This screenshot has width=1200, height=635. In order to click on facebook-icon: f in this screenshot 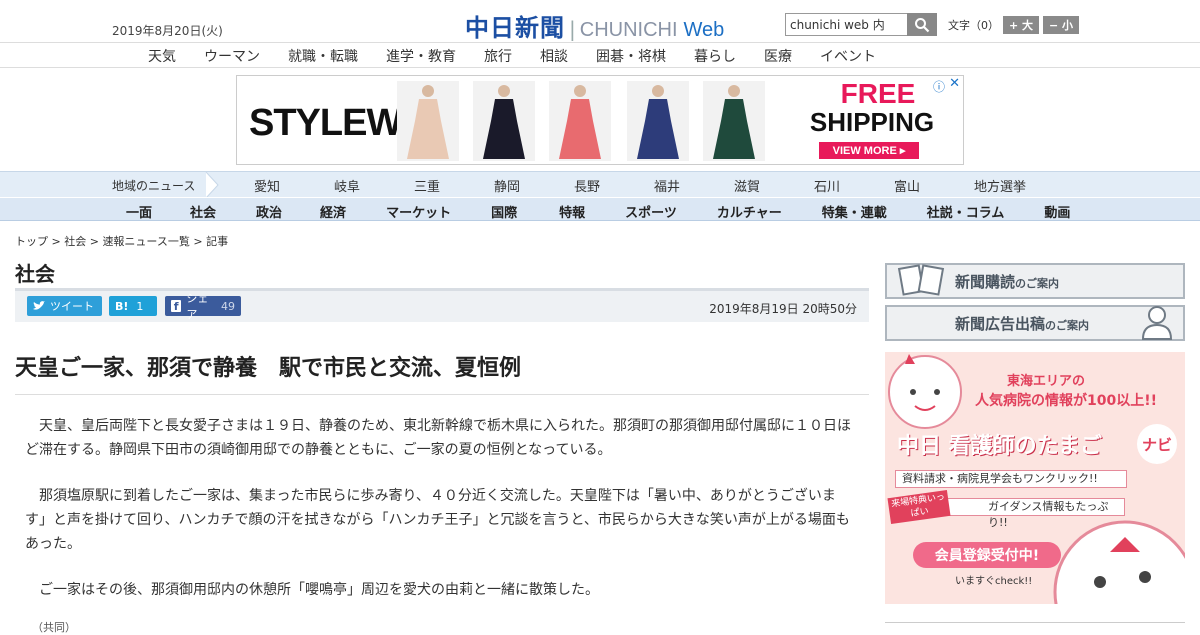, I will do `click(176, 306)`.